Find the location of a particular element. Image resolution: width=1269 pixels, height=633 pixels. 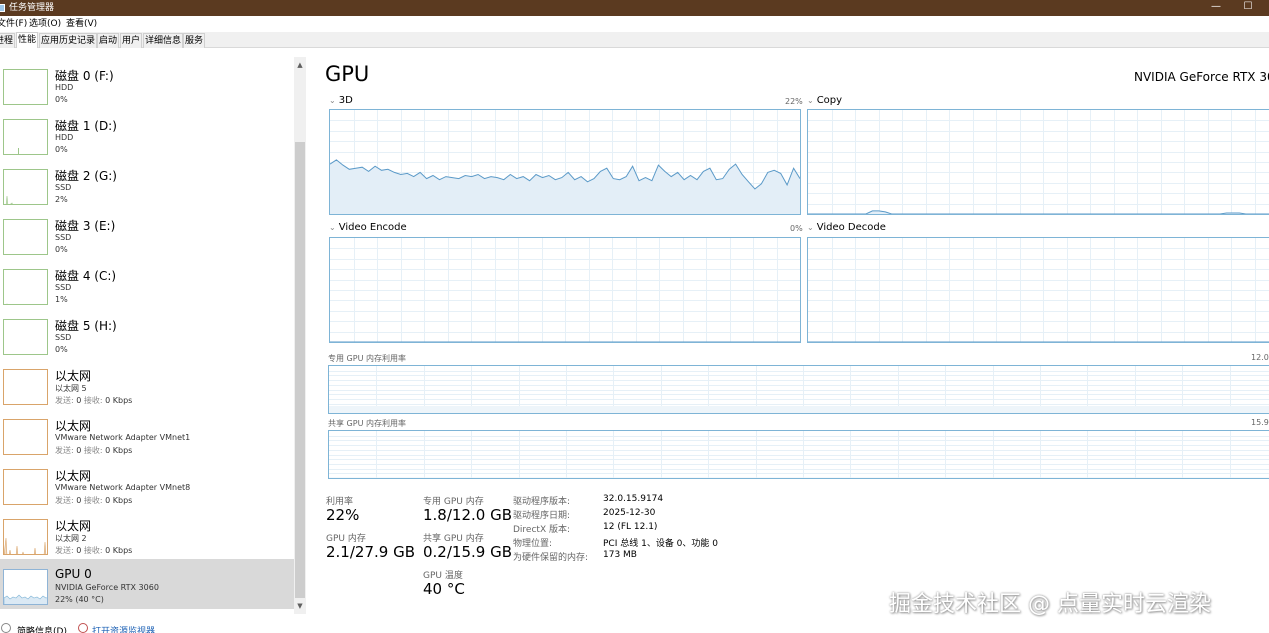

resource-list-scrollbar: ▲ ▼ is located at coordinates (300, 335).